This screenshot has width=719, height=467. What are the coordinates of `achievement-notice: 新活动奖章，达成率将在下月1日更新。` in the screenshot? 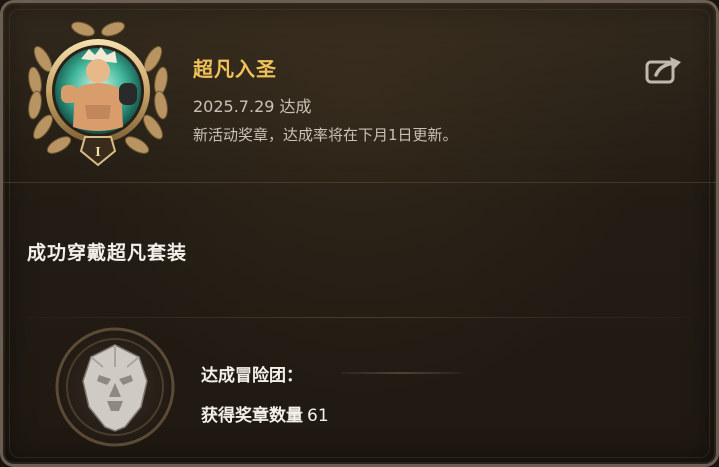 It's located at (325, 135).